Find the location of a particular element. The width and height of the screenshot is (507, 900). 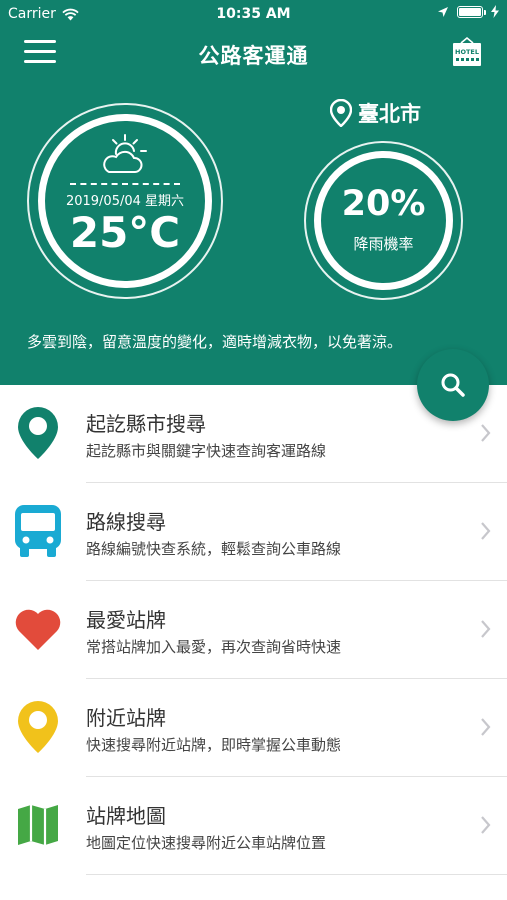

search-icon is located at coordinates (453, 385).